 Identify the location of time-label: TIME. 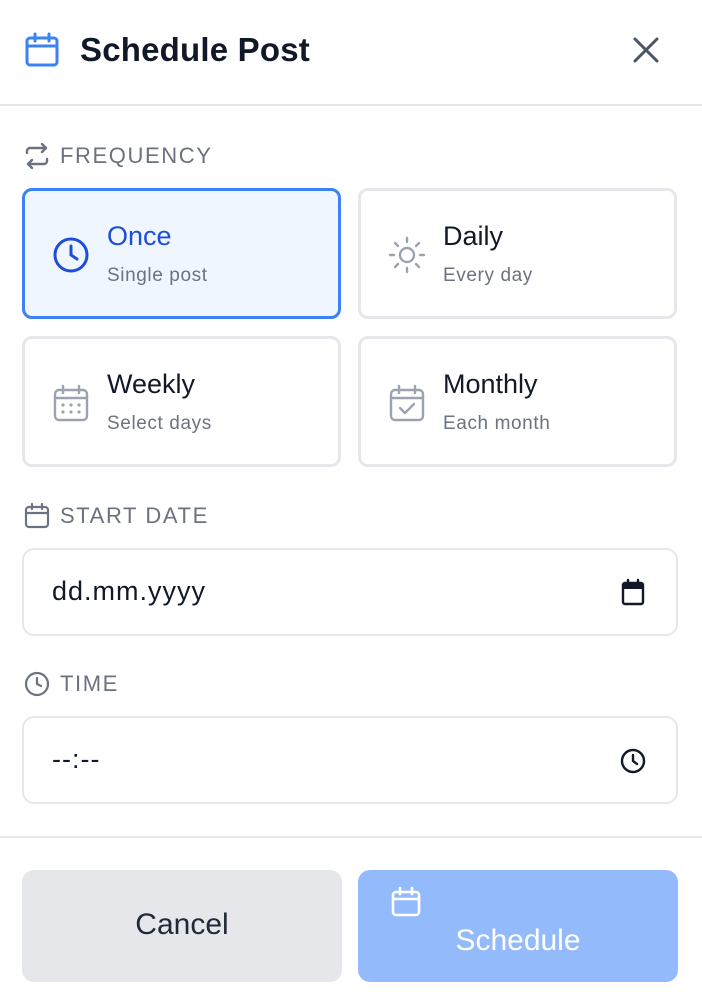
(71, 684).